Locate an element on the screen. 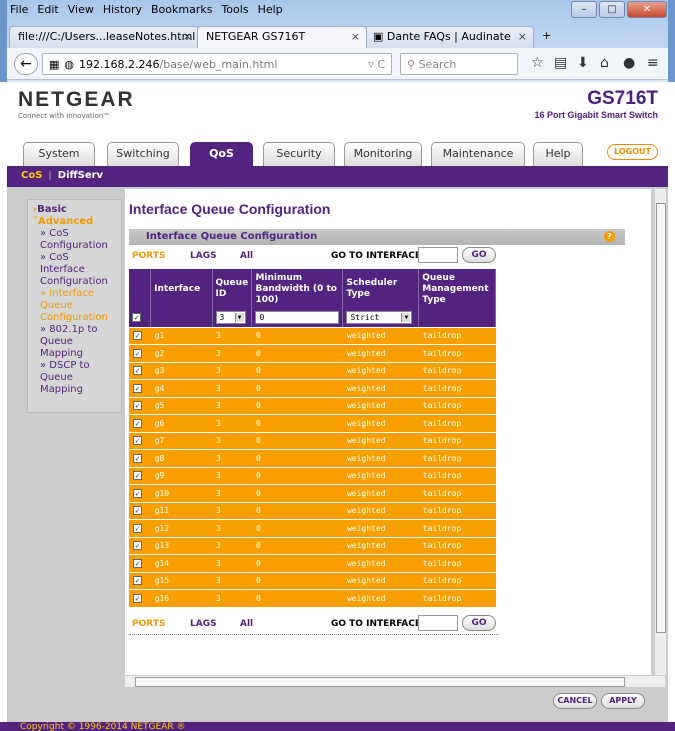 The height and width of the screenshot is (731, 675). nav-advanced: ˅Advanced is located at coordinates (74, 222).